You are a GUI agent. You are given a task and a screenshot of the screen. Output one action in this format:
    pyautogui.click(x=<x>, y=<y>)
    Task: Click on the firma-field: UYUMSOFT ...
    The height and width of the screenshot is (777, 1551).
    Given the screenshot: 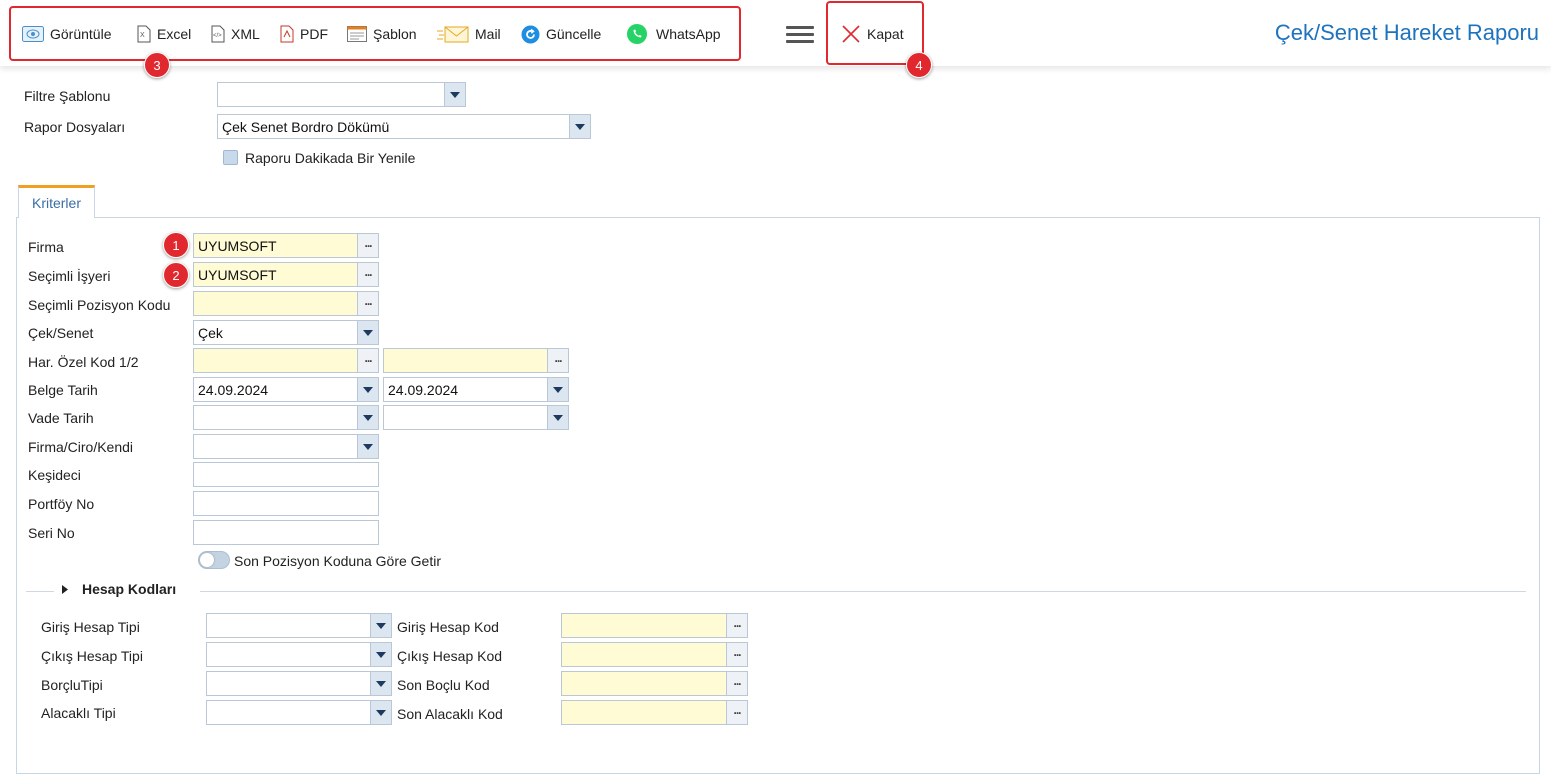 What is the action you would take?
    pyautogui.click(x=286, y=245)
    